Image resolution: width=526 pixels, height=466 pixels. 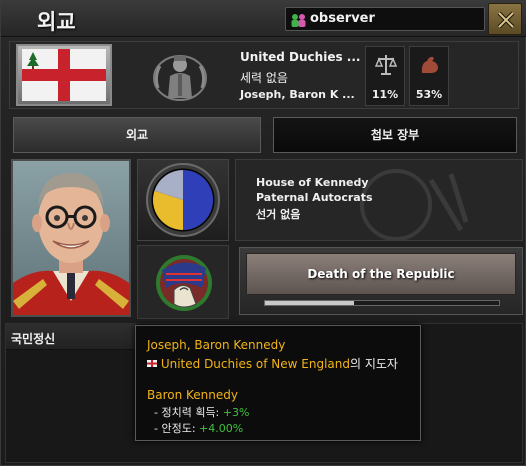 I want to click on tooltip-leader-of-line: United Duchies of New England의 지도자, so click(x=272, y=363).